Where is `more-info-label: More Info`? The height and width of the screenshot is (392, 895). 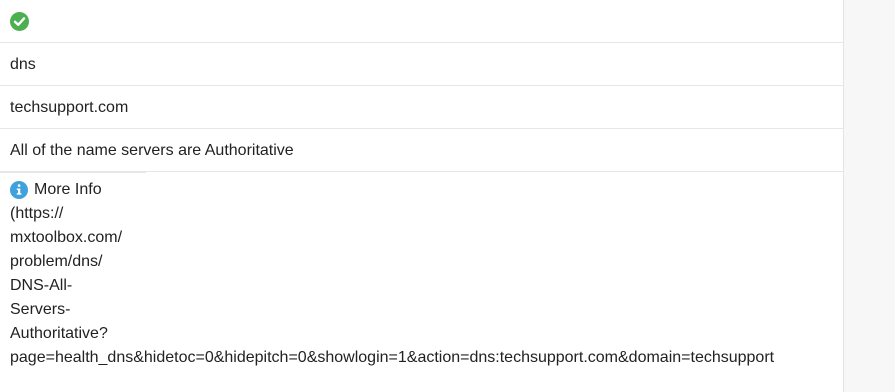
more-info-label: More Info is located at coordinates (68, 190).